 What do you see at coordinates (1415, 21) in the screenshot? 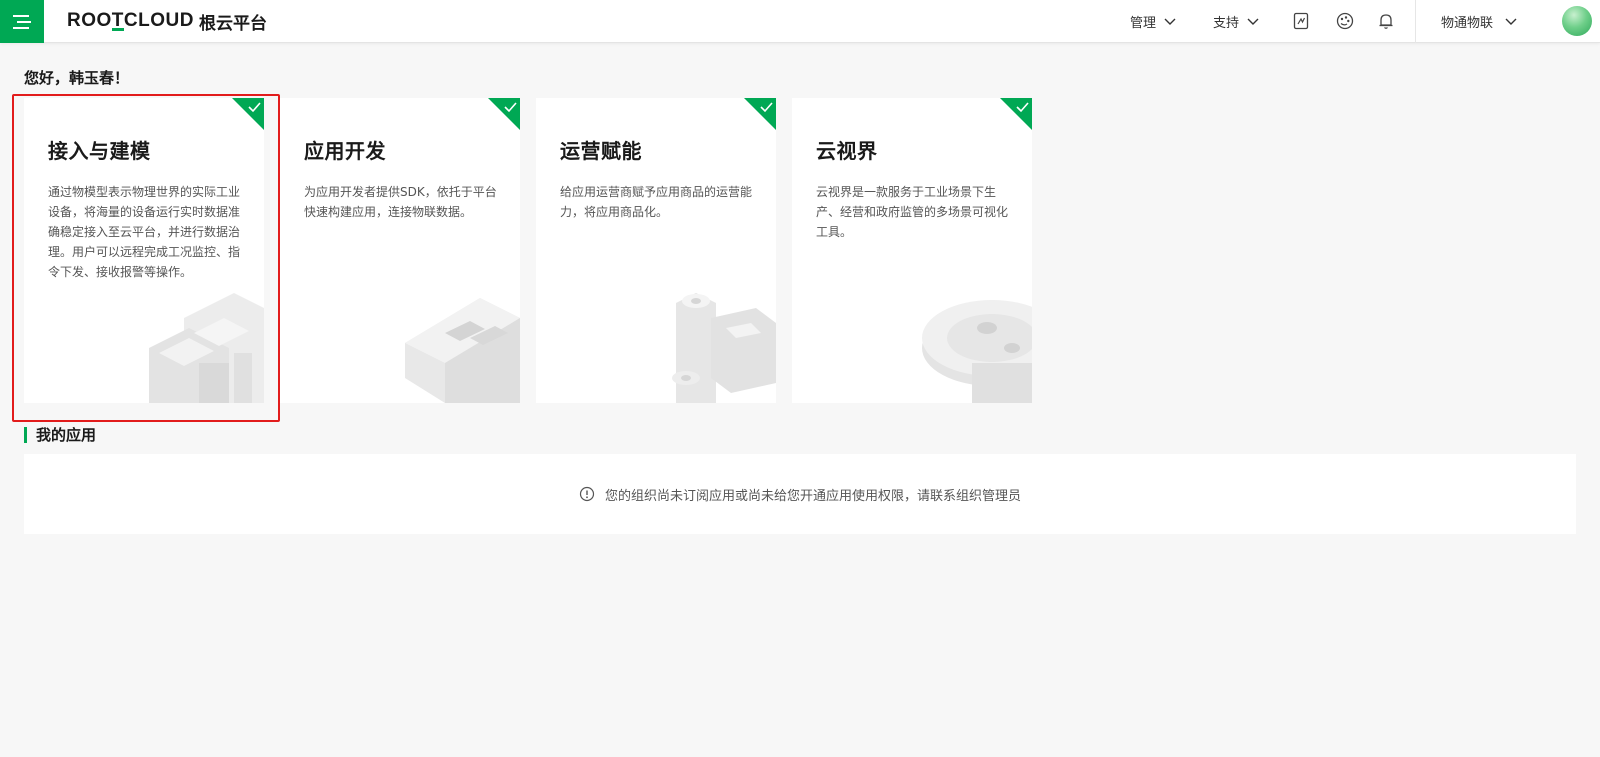
I see `header-divider` at bounding box center [1415, 21].